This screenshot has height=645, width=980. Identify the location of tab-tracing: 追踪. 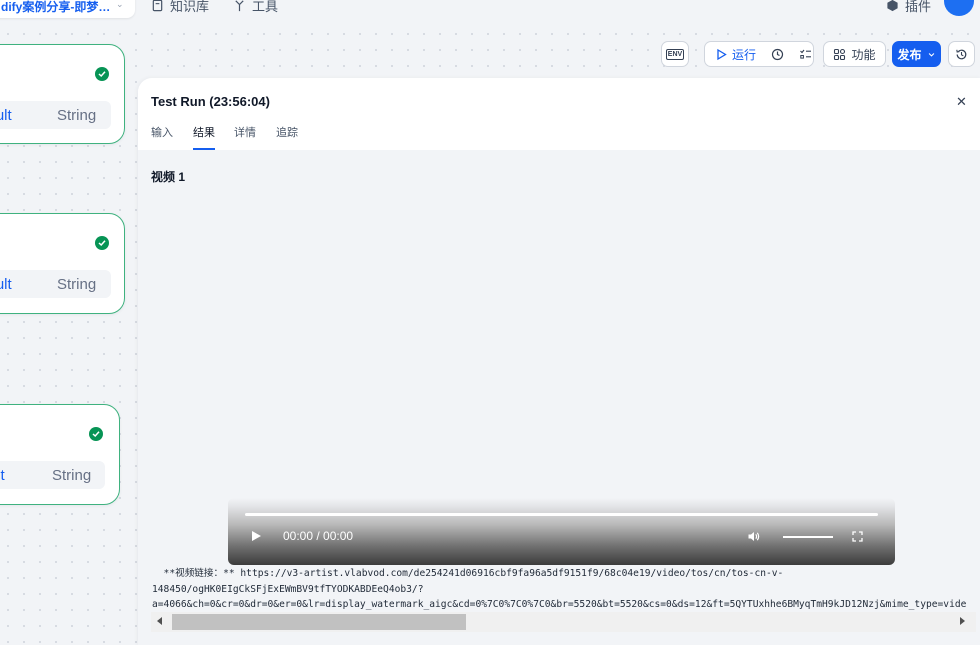
(287, 132).